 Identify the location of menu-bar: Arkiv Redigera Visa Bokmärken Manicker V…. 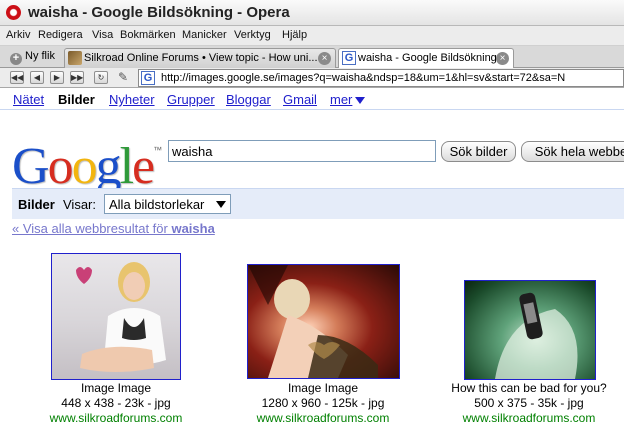
(312, 36).